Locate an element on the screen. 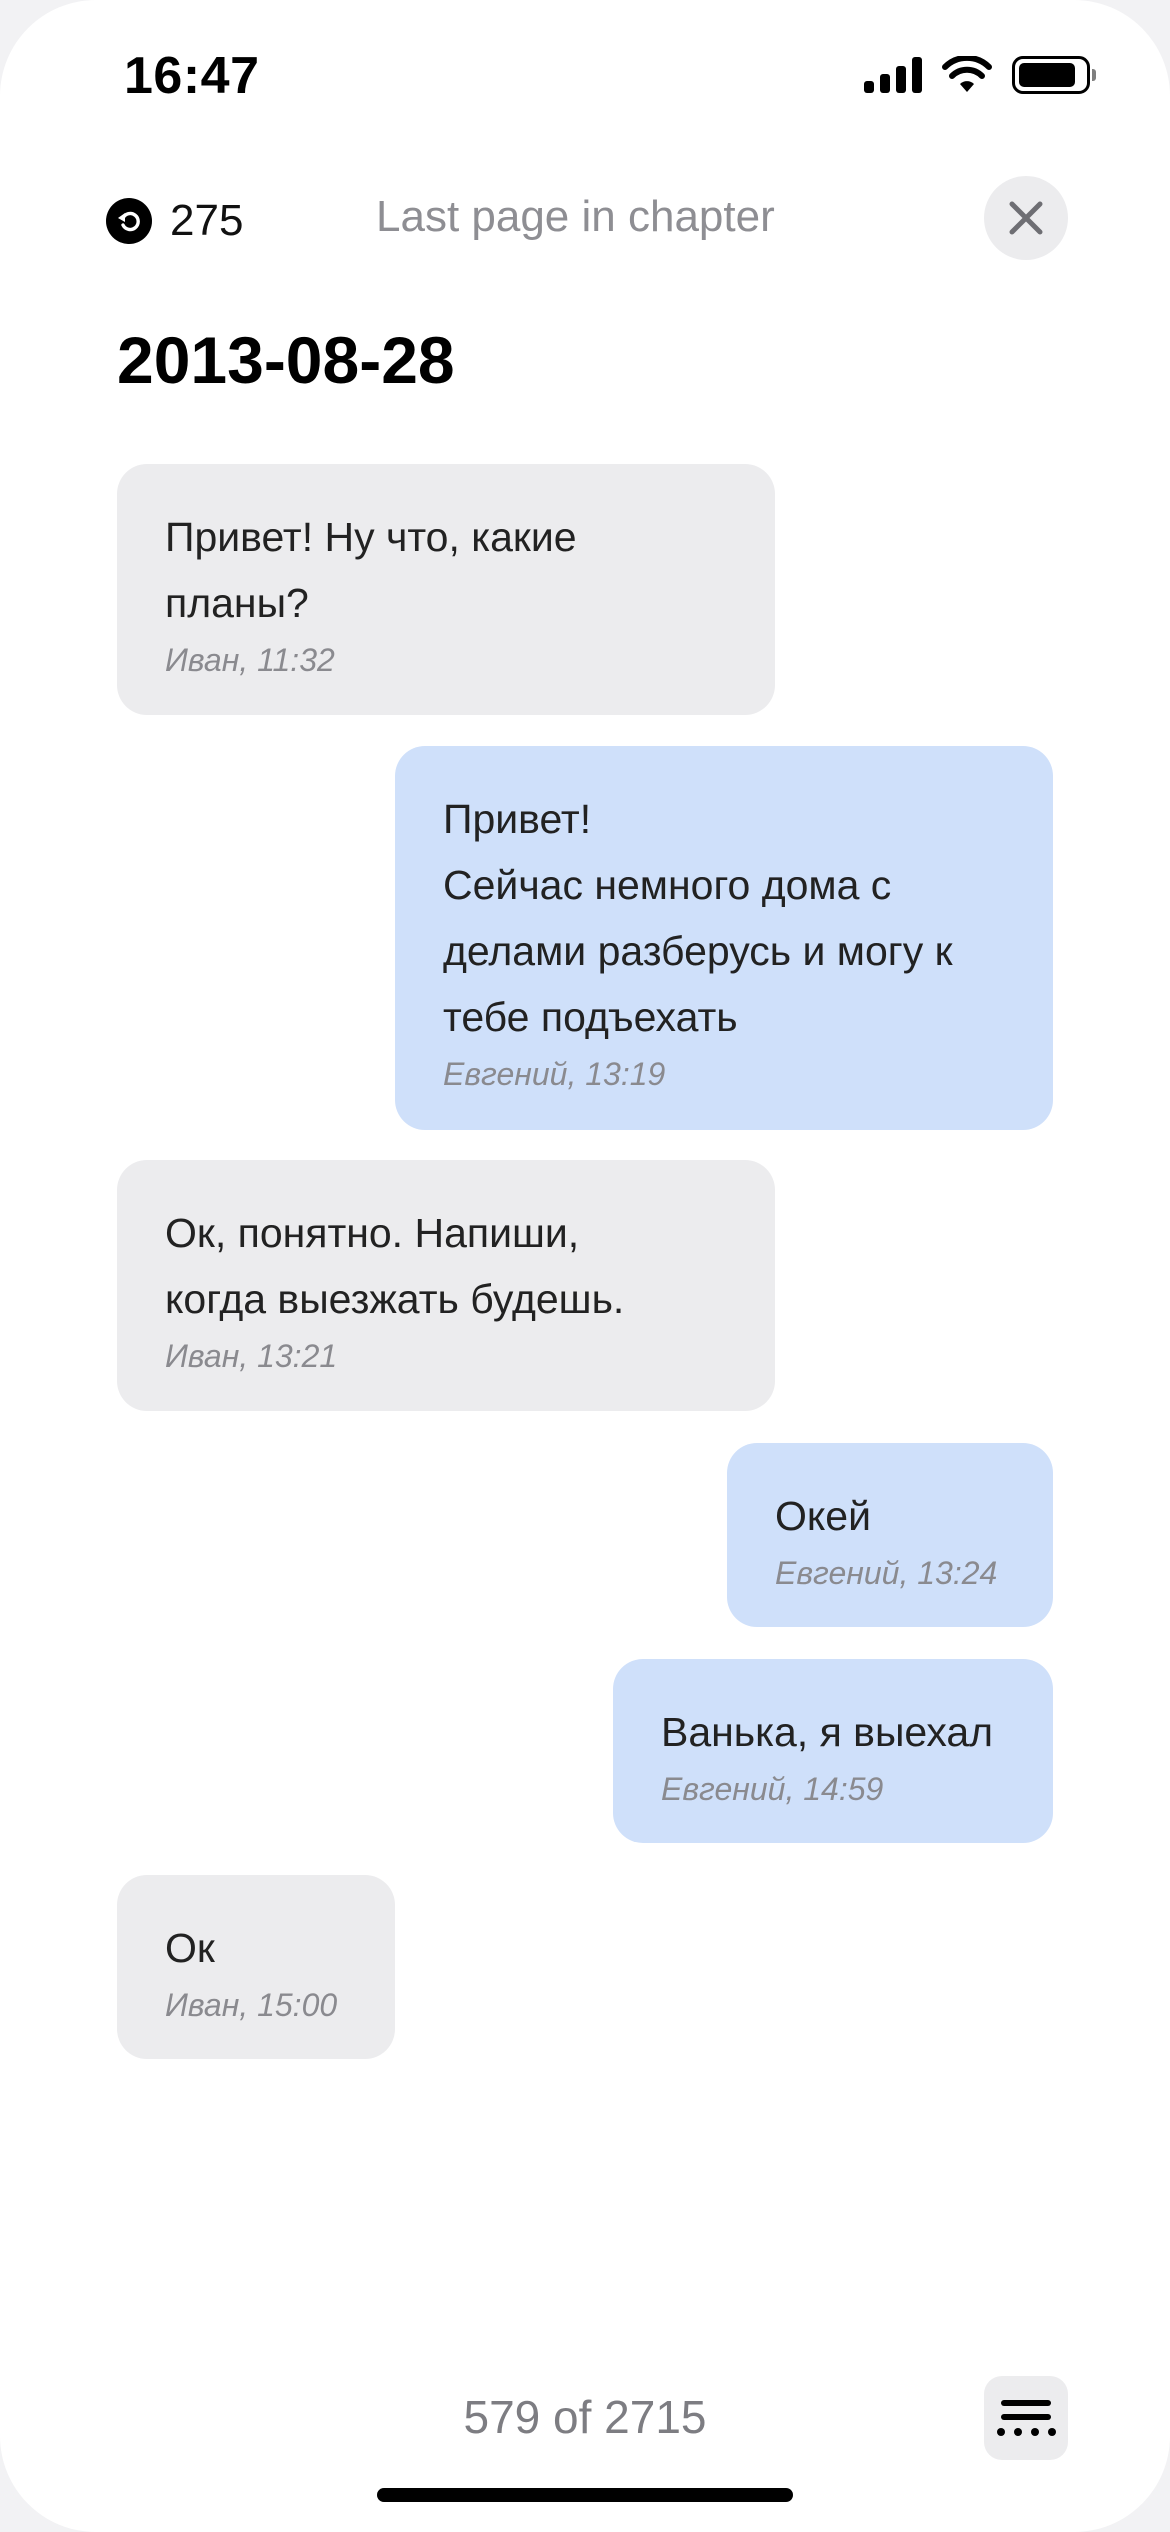  status-icons is located at coordinates (980, 75).